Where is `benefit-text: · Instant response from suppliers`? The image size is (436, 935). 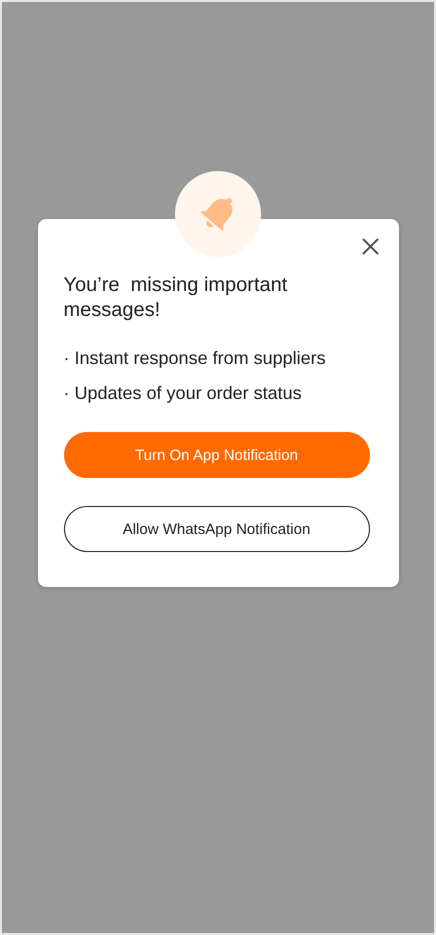
benefit-text: · Instant response from suppliers is located at coordinates (195, 358).